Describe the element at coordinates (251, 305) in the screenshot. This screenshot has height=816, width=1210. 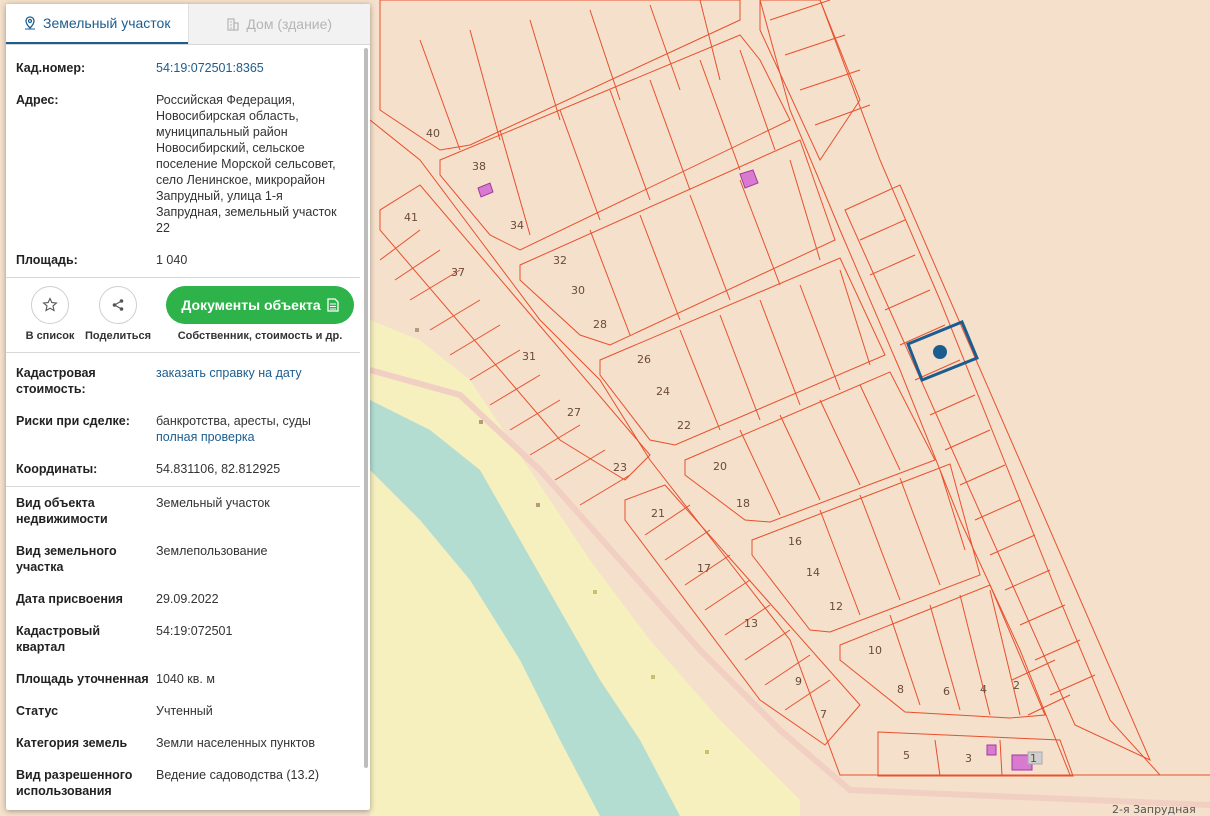
I see `documents-button-label: Документы объекта` at that location.